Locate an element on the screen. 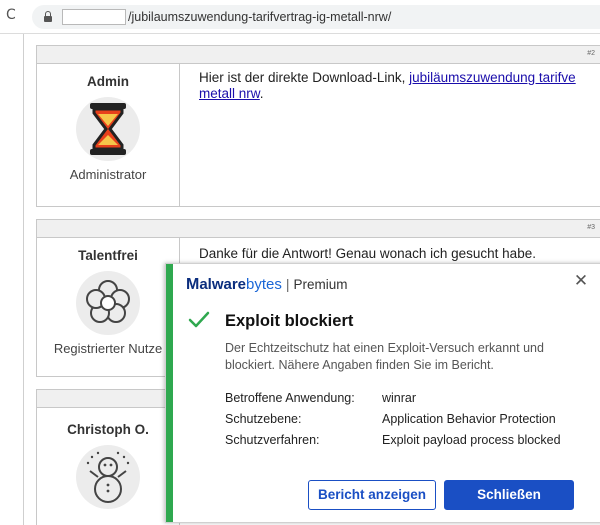 The height and width of the screenshot is (525, 600). post-text-prefix: Hier ist der direkte Download-Link, is located at coordinates (304, 77).